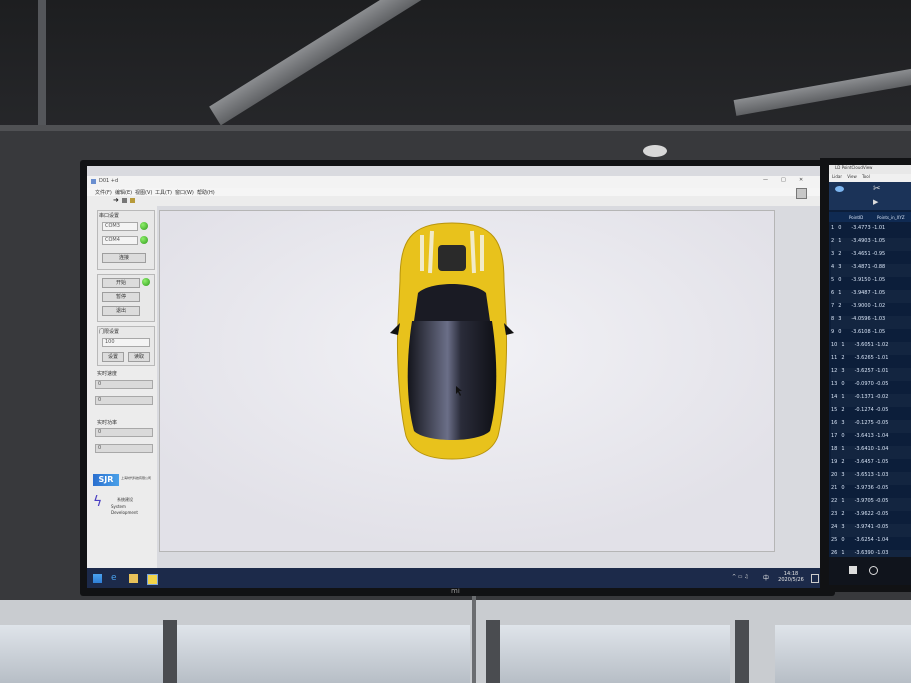 This screenshot has height=683, width=911. I want to click on menu-help: 帮助(H), so click(206, 192).